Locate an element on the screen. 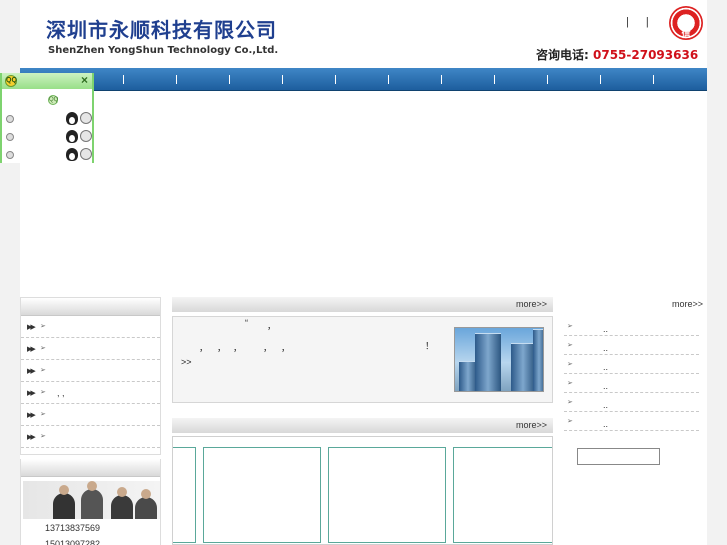 This screenshot has height=545, width=727. qq-service-panel: QQ × QQ is located at coordinates (47, 118).